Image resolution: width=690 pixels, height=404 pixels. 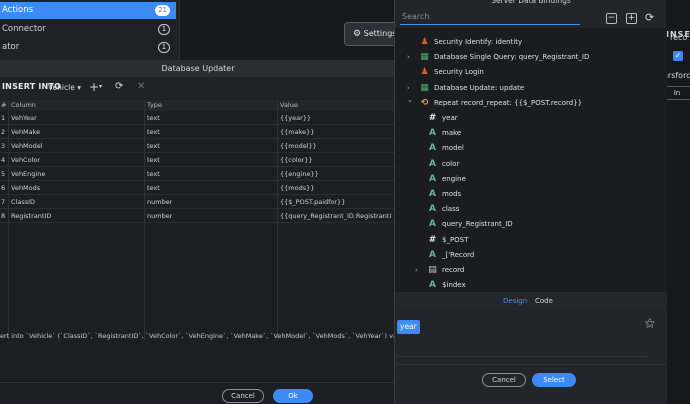 I want to click on table-select: Vehicle ▾, so click(x=64, y=87).